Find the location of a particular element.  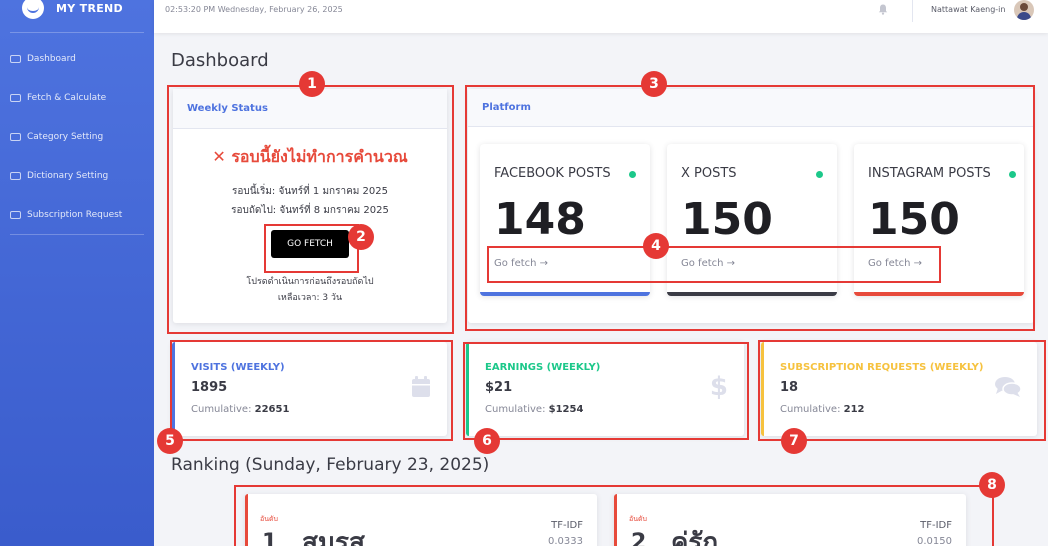

sidebar-item-dictionary-setting: Dictionary Setting is located at coordinates (77, 175).